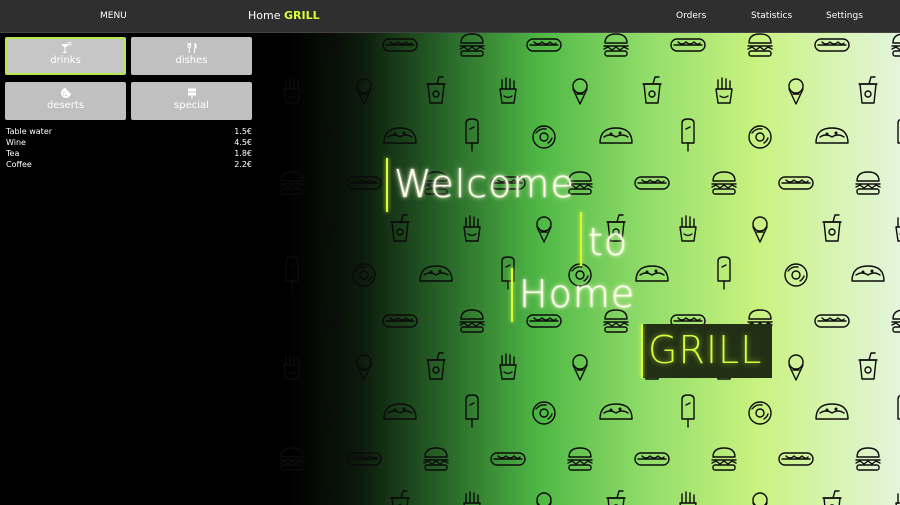  What do you see at coordinates (129, 153) in the screenshot?
I see `list-item: Tea 1.8€` at bounding box center [129, 153].